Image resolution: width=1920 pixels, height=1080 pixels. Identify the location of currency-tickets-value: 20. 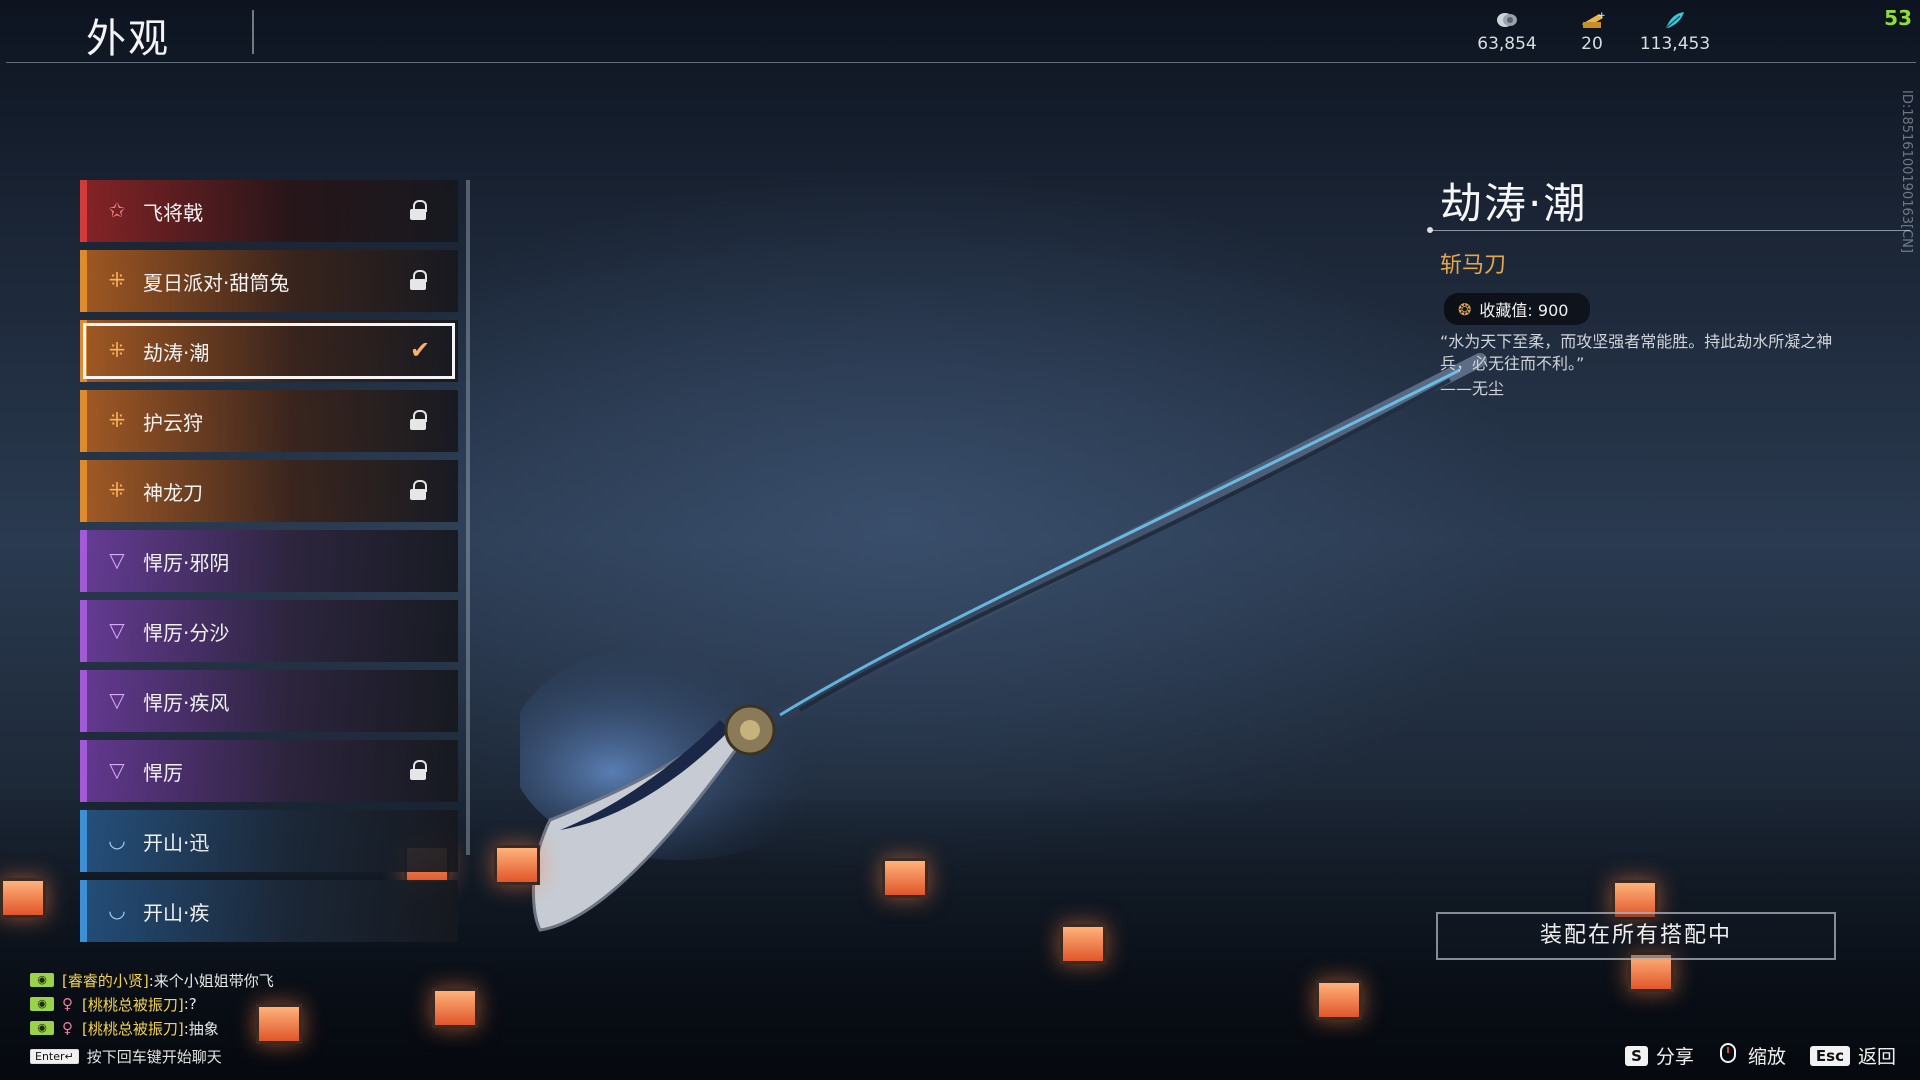
(1592, 44).